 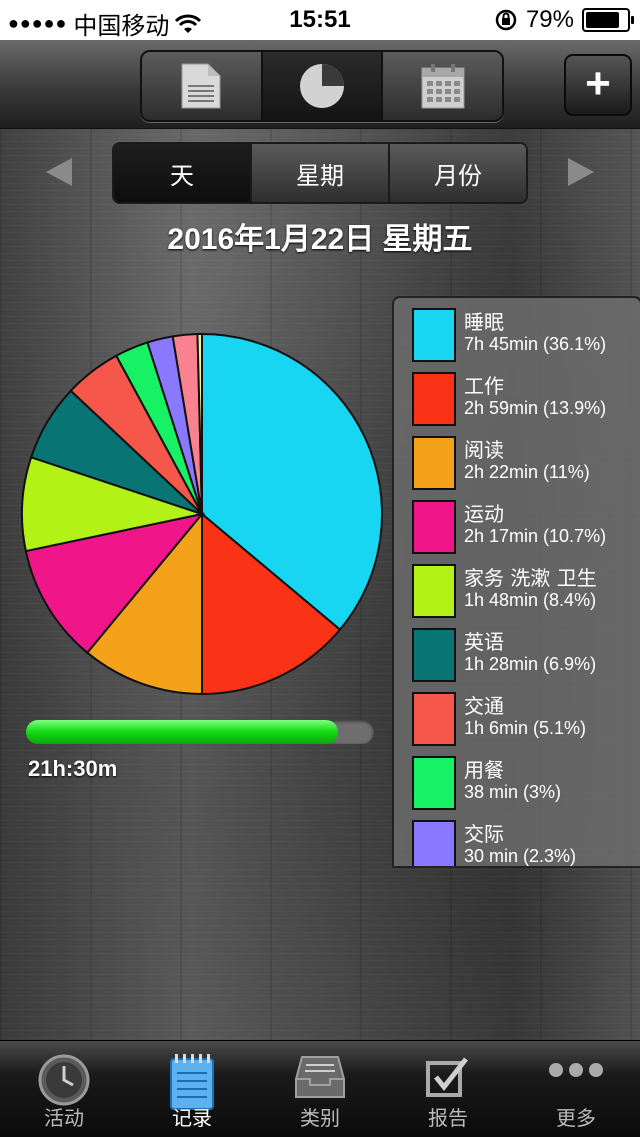 I want to click on legend-category-name: 睡眠, so click(x=484, y=322).